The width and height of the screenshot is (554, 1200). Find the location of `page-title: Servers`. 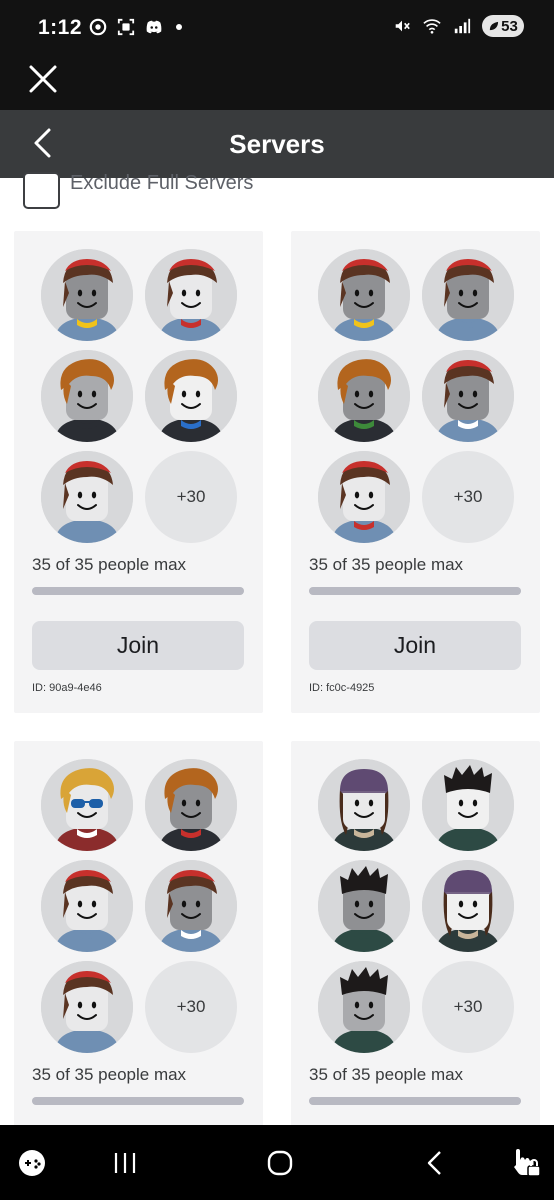

page-title: Servers is located at coordinates (277, 144).